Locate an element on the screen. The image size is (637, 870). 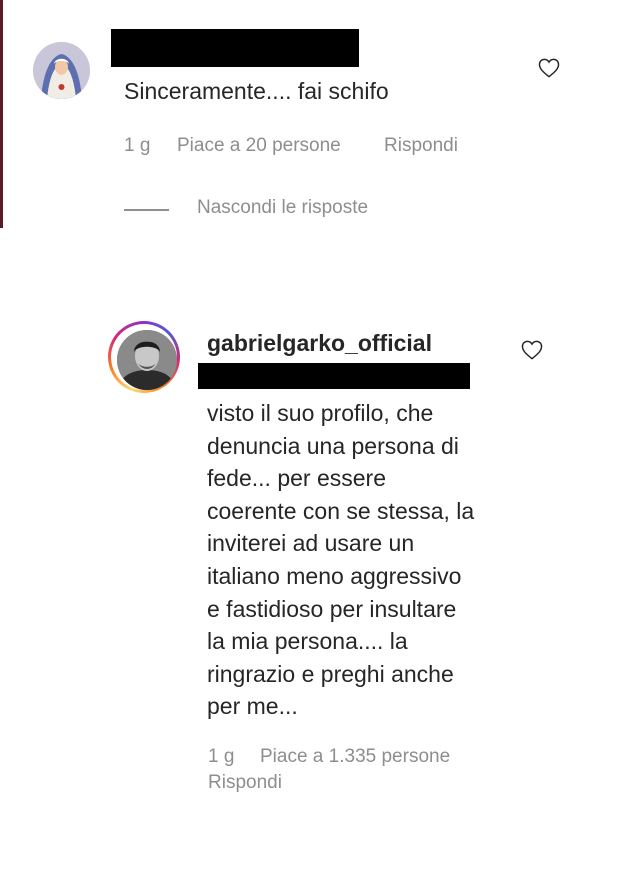
likes-count-link: Piace a 1.335 persone is located at coordinates (355, 757).